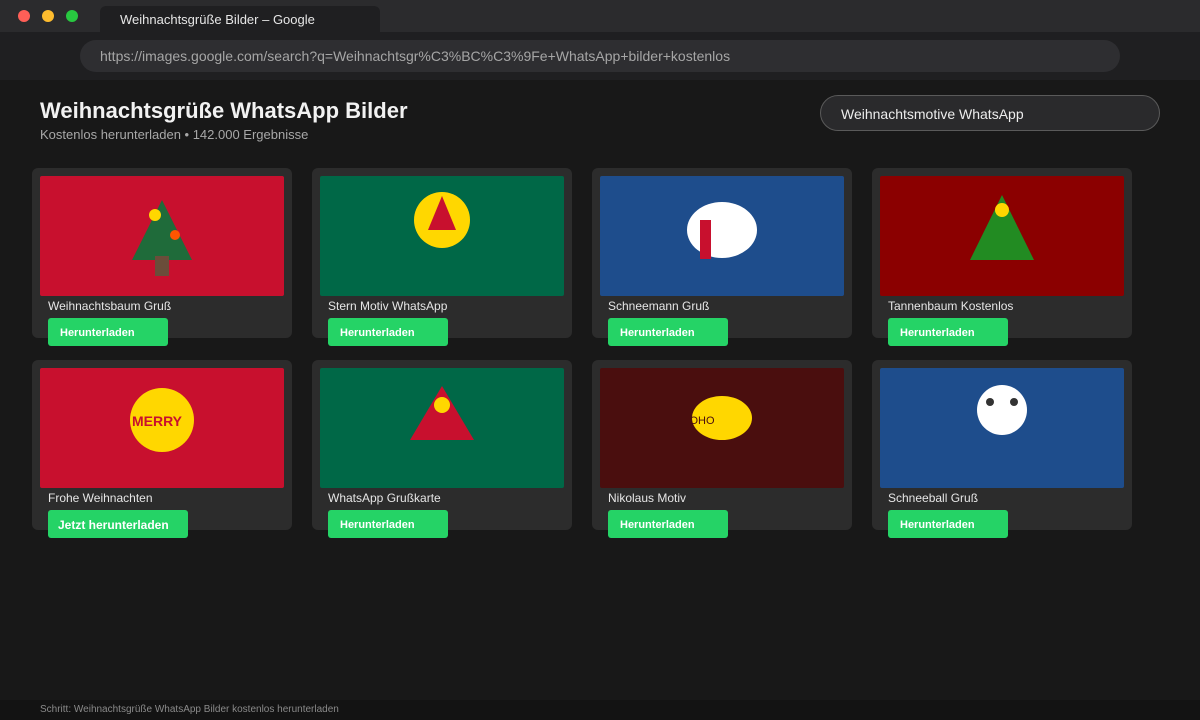 This screenshot has width=1200, height=720. I want to click on star-icon, so click(442, 236).